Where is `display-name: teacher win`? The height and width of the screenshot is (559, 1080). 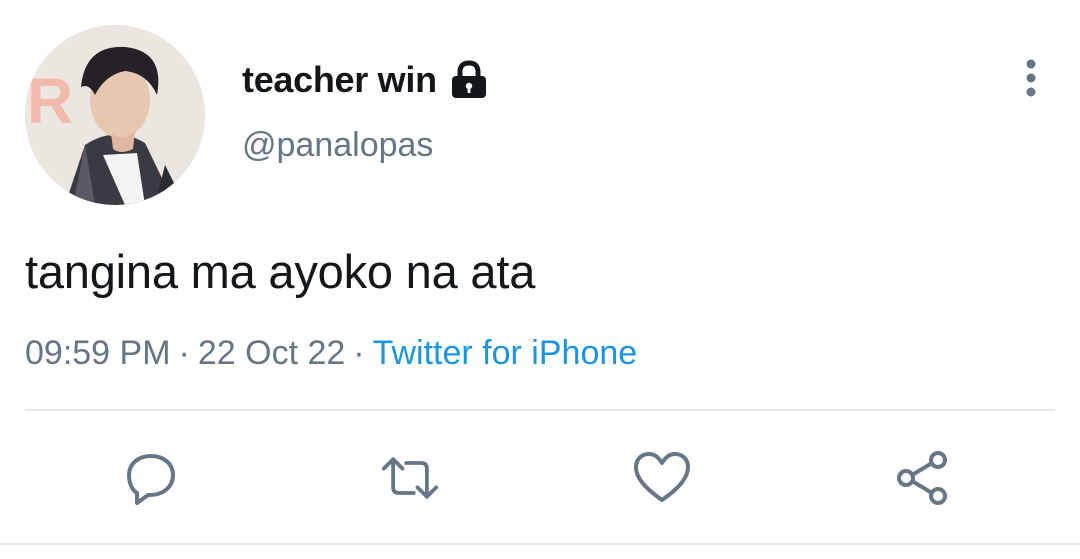 display-name: teacher win is located at coordinates (339, 80).